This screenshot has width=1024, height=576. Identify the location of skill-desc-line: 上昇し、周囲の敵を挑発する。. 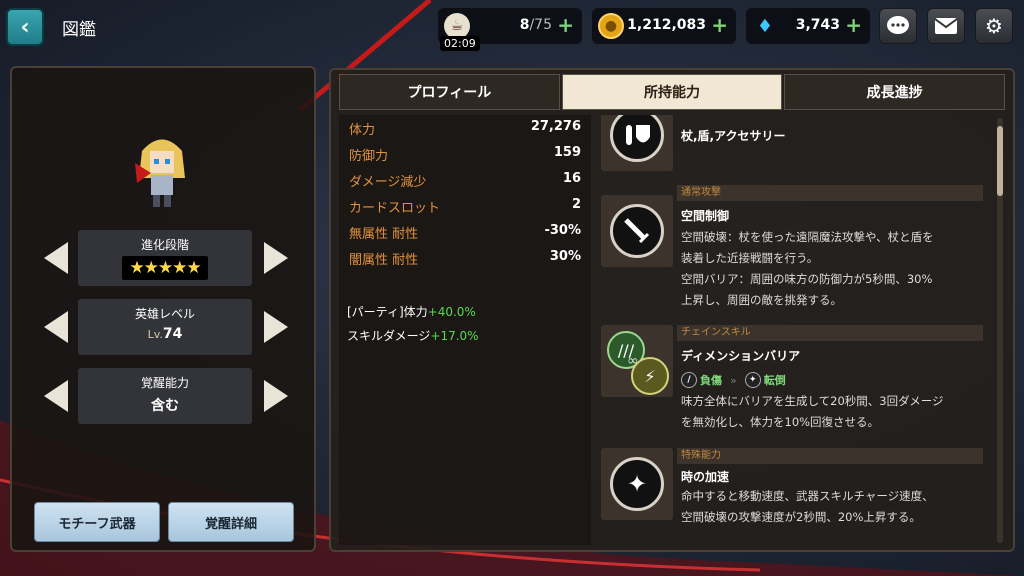
(761, 300).